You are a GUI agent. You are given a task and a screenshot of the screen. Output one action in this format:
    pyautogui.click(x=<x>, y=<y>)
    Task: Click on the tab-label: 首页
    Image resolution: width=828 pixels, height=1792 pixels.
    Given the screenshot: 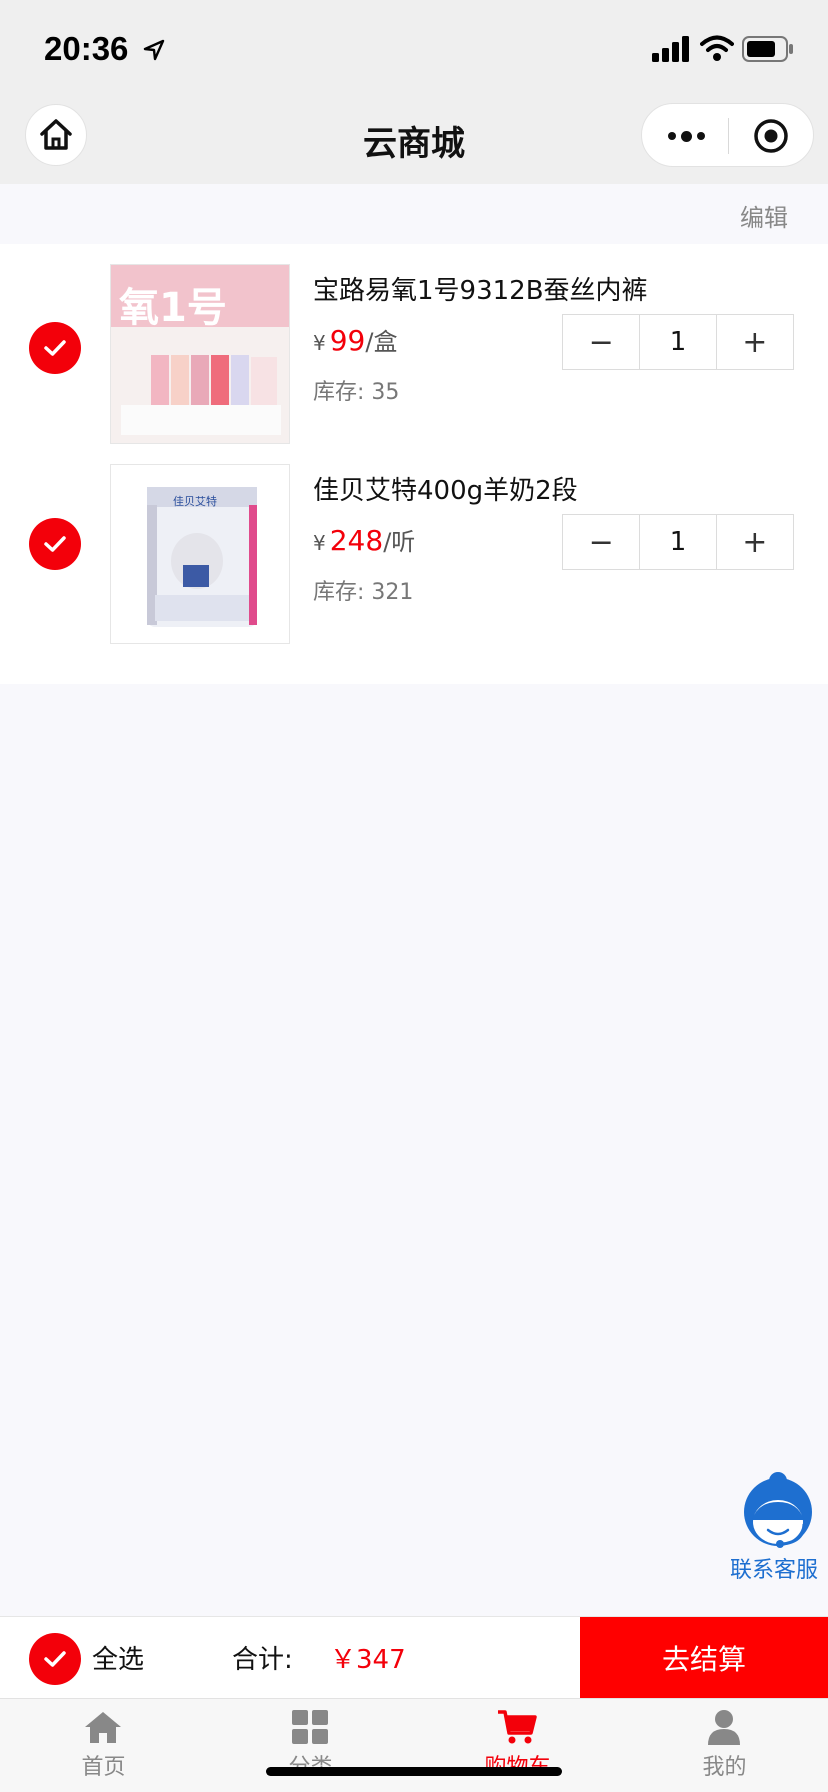 What is the action you would take?
    pyautogui.click(x=103, y=1767)
    